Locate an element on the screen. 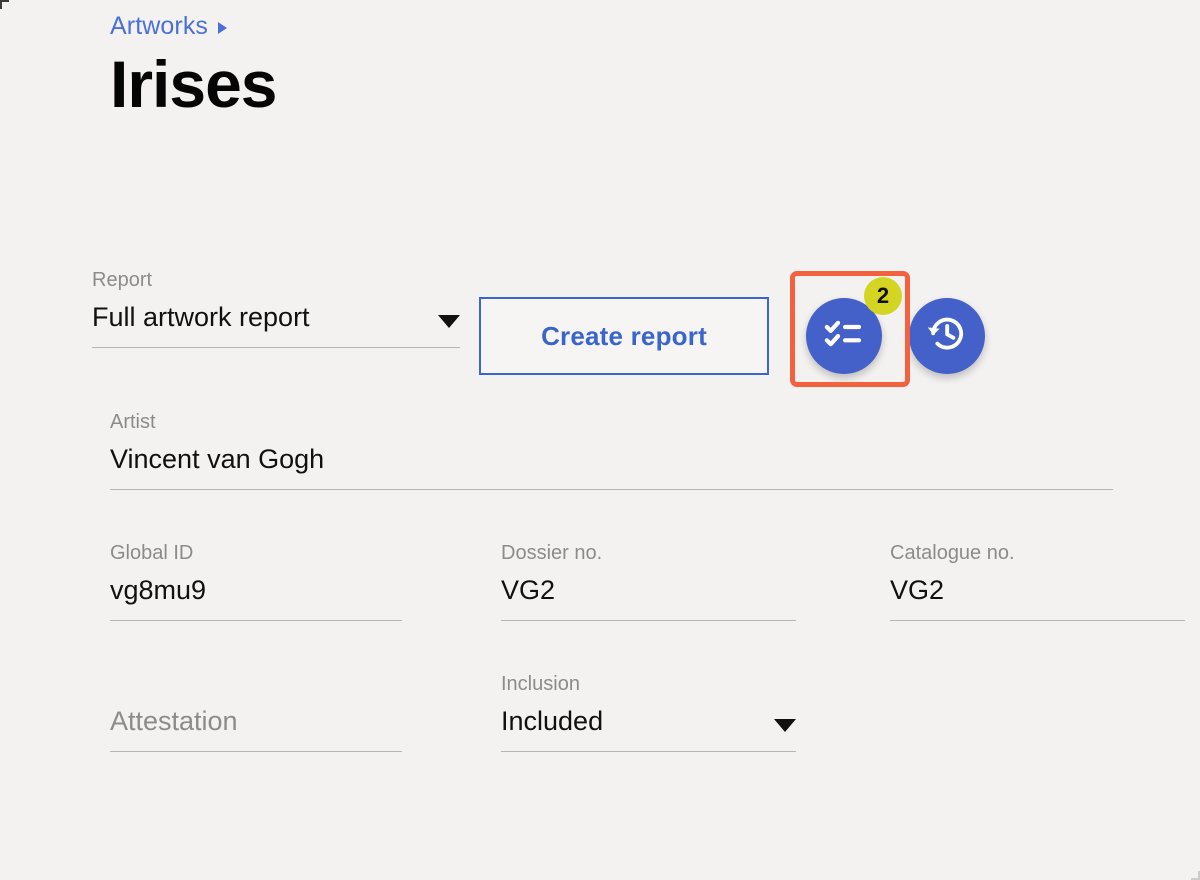 The height and width of the screenshot is (880, 1200). report-select-label: Report is located at coordinates (122, 280).